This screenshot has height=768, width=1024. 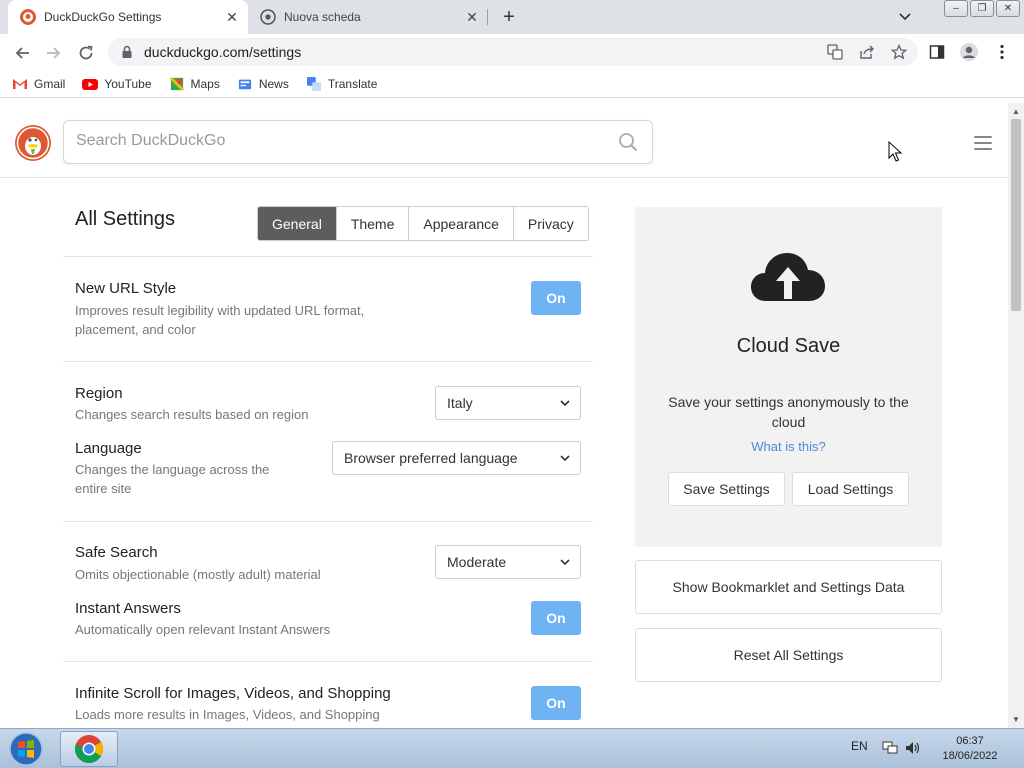 What do you see at coordinates (297, 223) in the screenshot?
I see `tab-general: General` at bounding box center [297, 223].